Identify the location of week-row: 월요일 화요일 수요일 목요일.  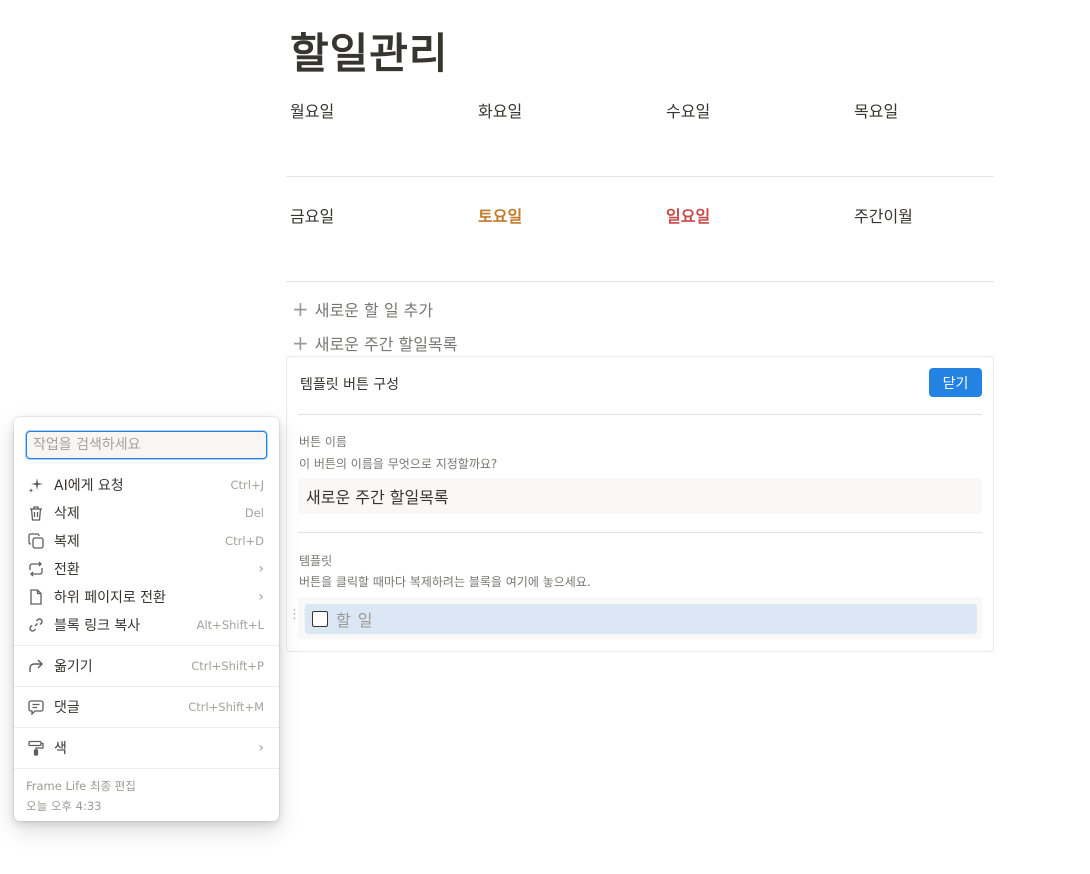
(640, 124).